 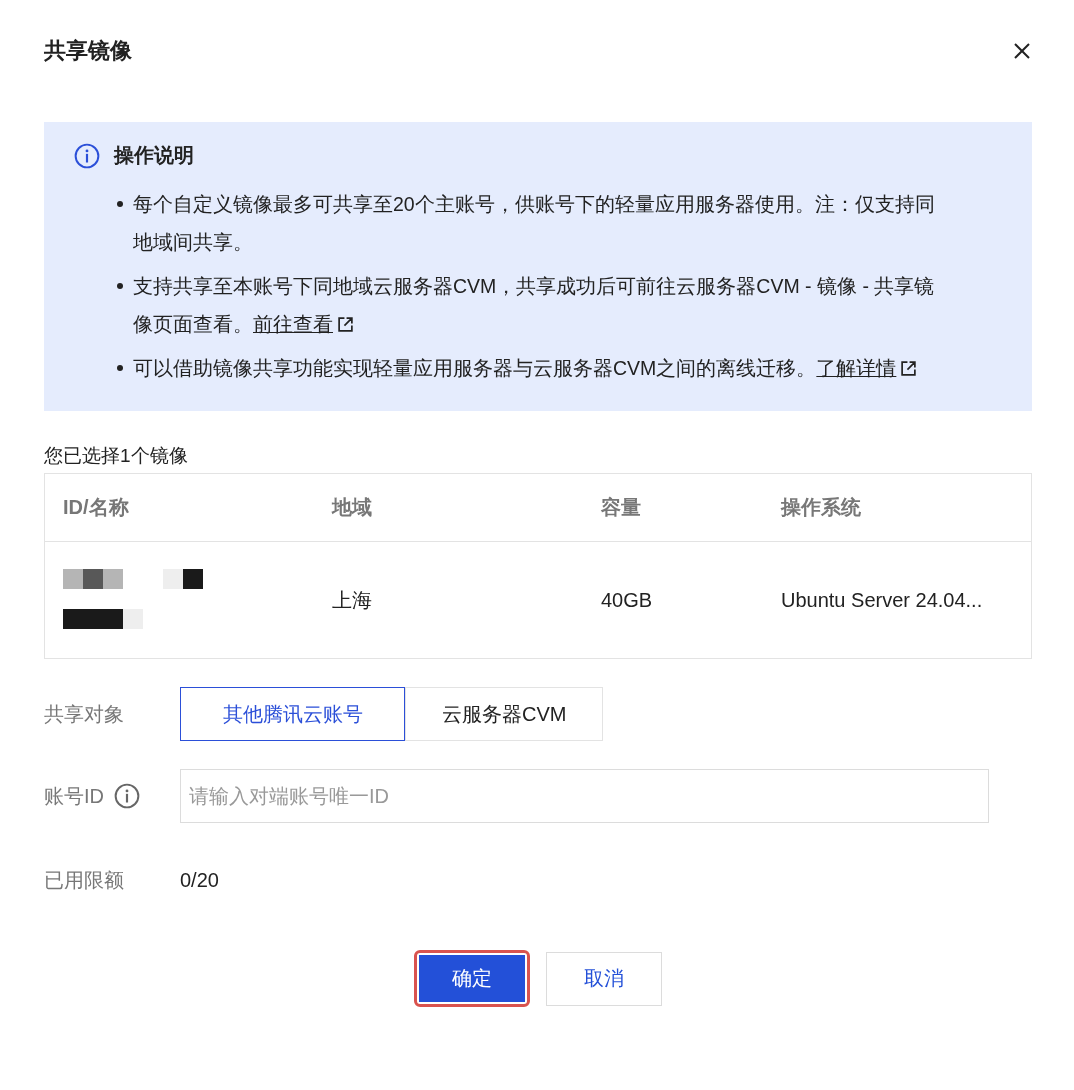 What do you see at coordinates (88, 51) in the screenshot?
I see `dialog-title: 共享镜像` at bounding box center [88, 51].